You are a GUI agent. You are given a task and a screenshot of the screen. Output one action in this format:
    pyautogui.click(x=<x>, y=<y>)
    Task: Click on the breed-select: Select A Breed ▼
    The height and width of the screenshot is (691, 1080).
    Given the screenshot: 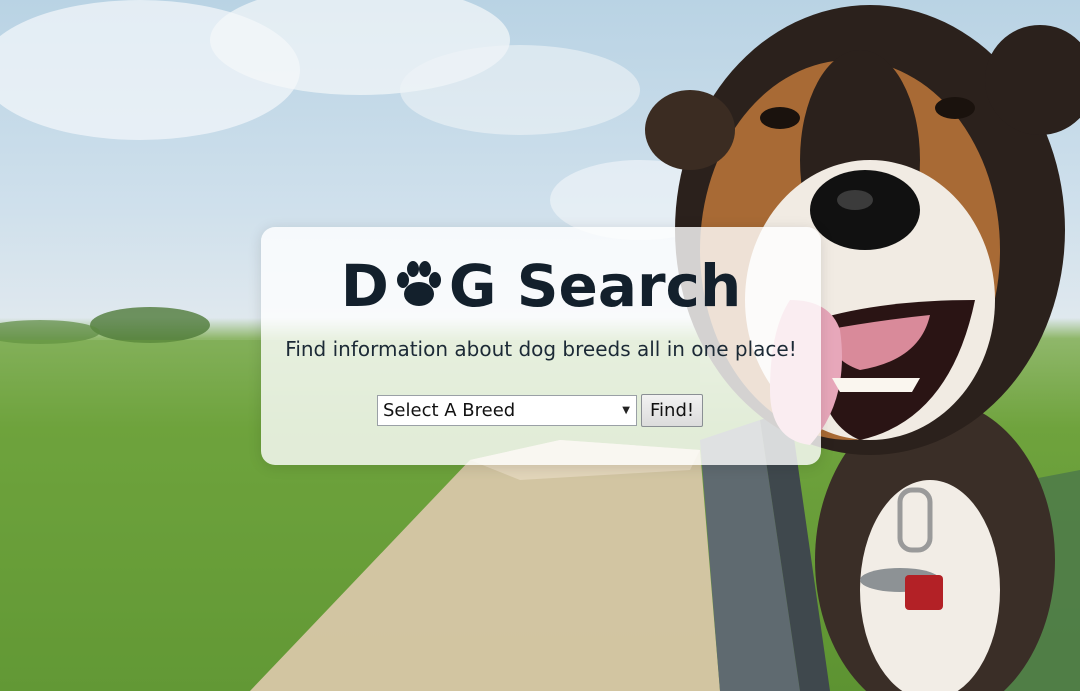 What is the action you would take?
    pyautogui.click(x=507, y=410)
    